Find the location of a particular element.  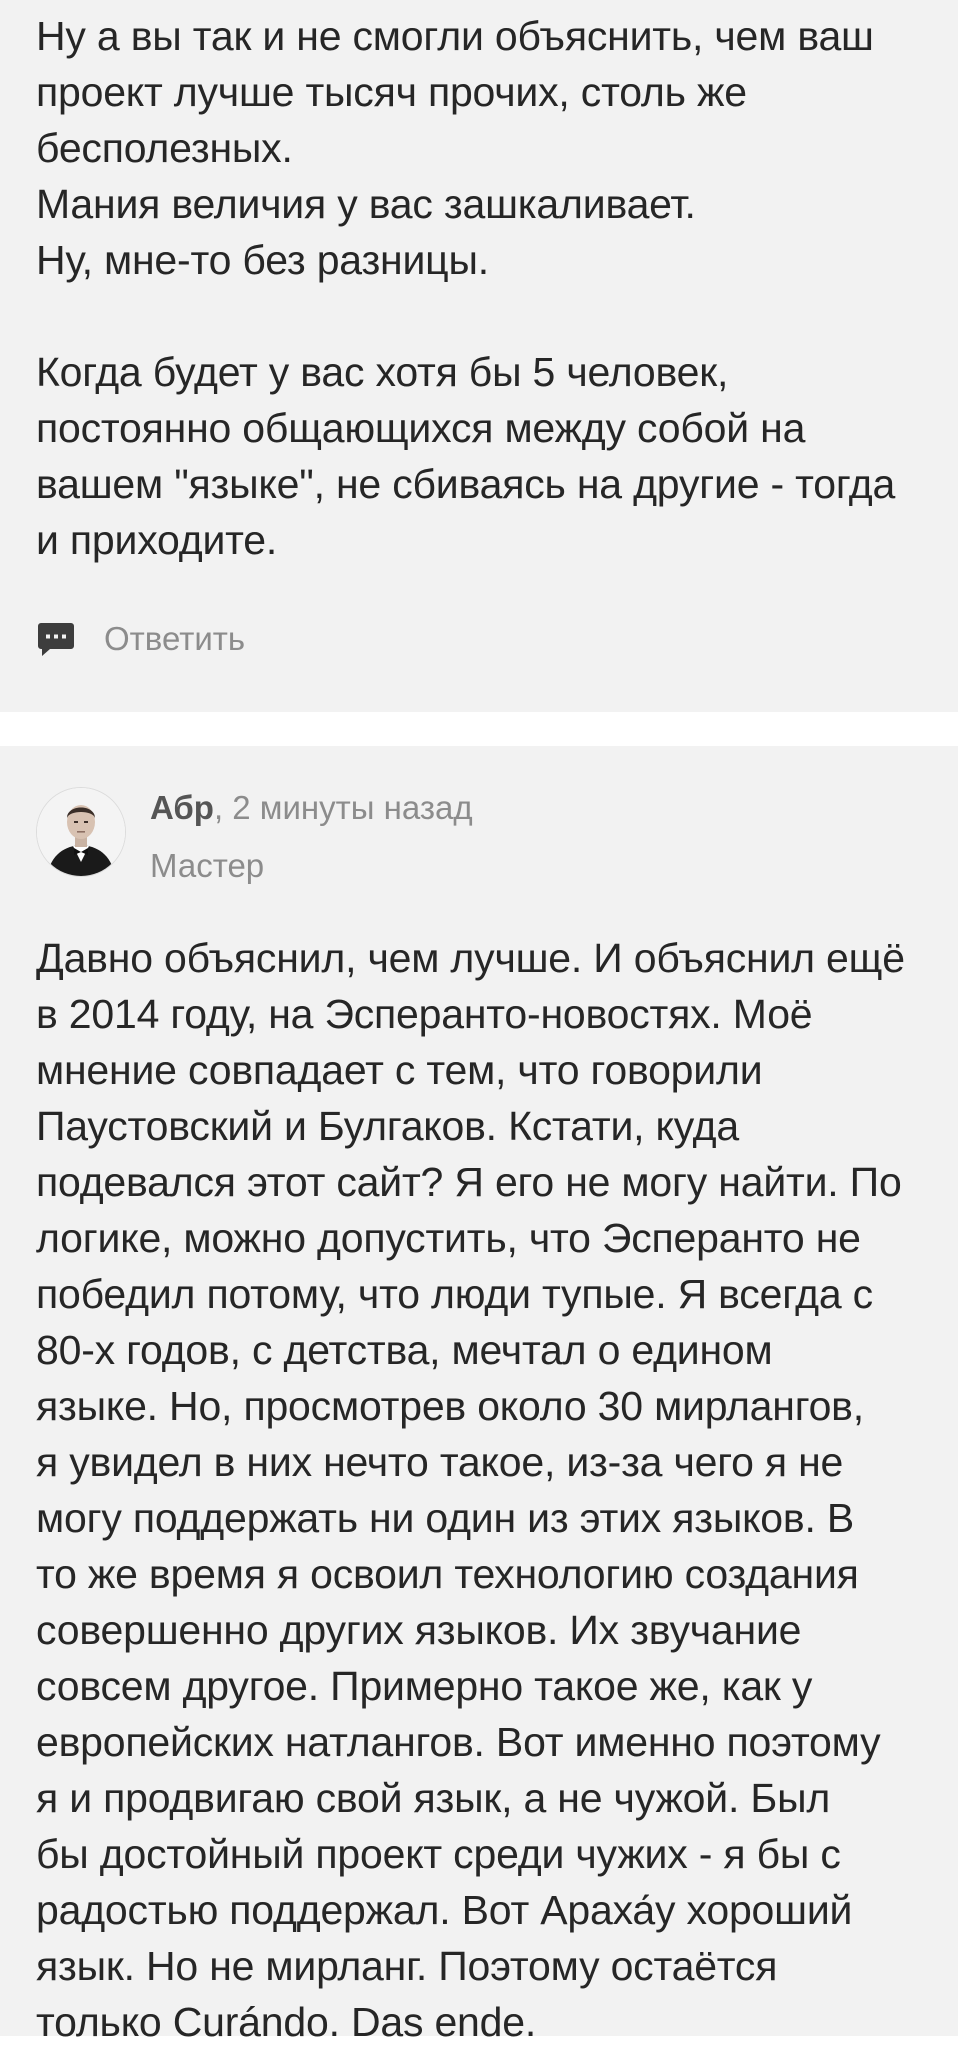

author-name: Абр is located at coordinates (182, 807).